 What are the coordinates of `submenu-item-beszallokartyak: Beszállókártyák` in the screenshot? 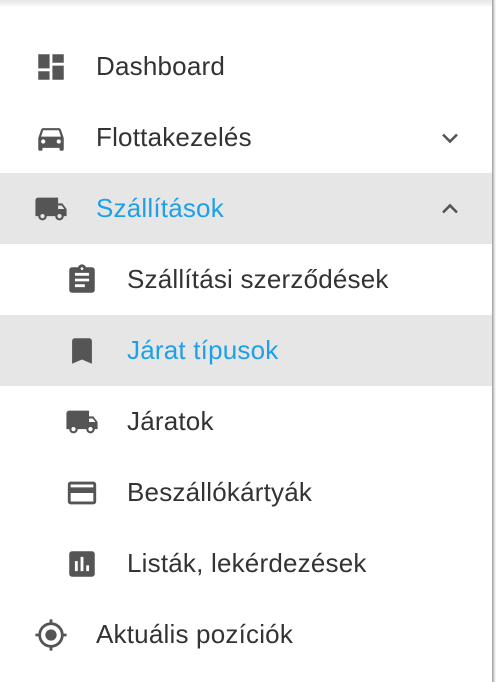 It's located at (246, 492).